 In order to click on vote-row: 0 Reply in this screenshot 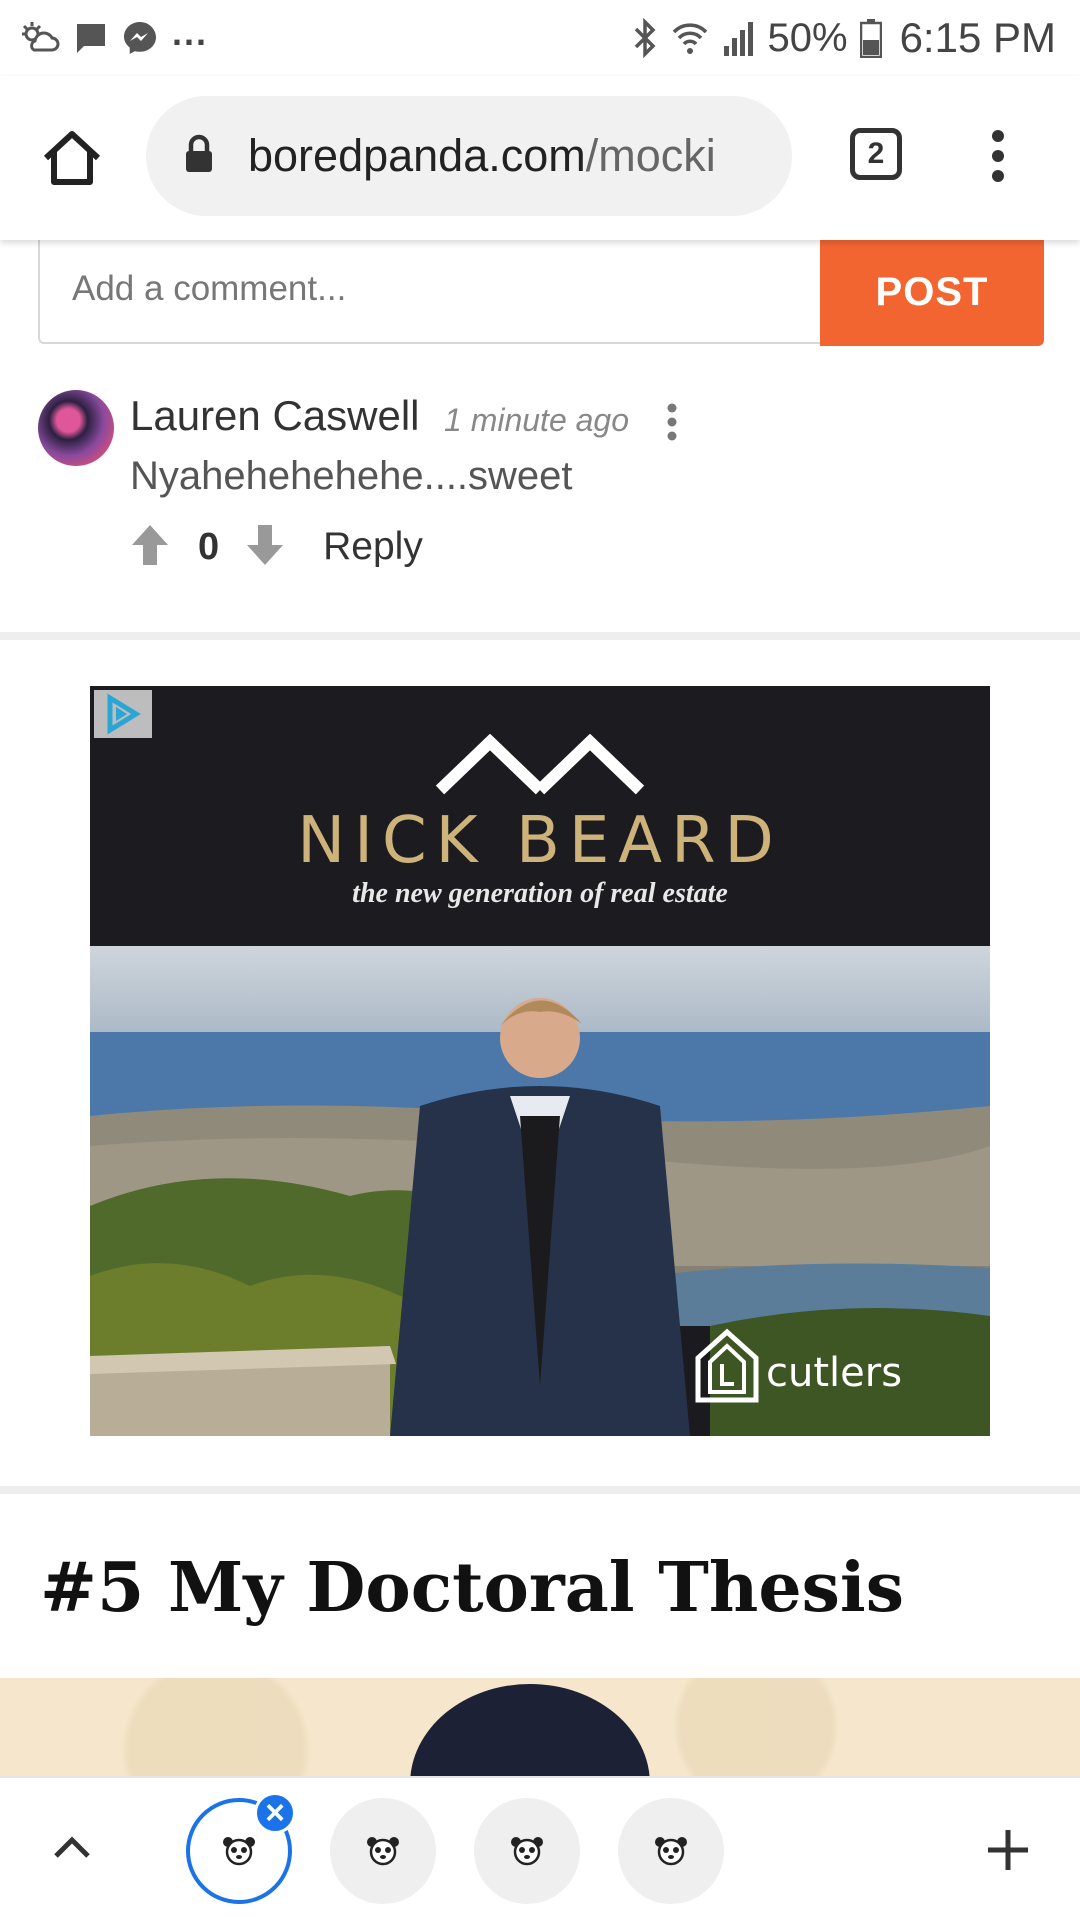, I will do `click(276, 547)`.